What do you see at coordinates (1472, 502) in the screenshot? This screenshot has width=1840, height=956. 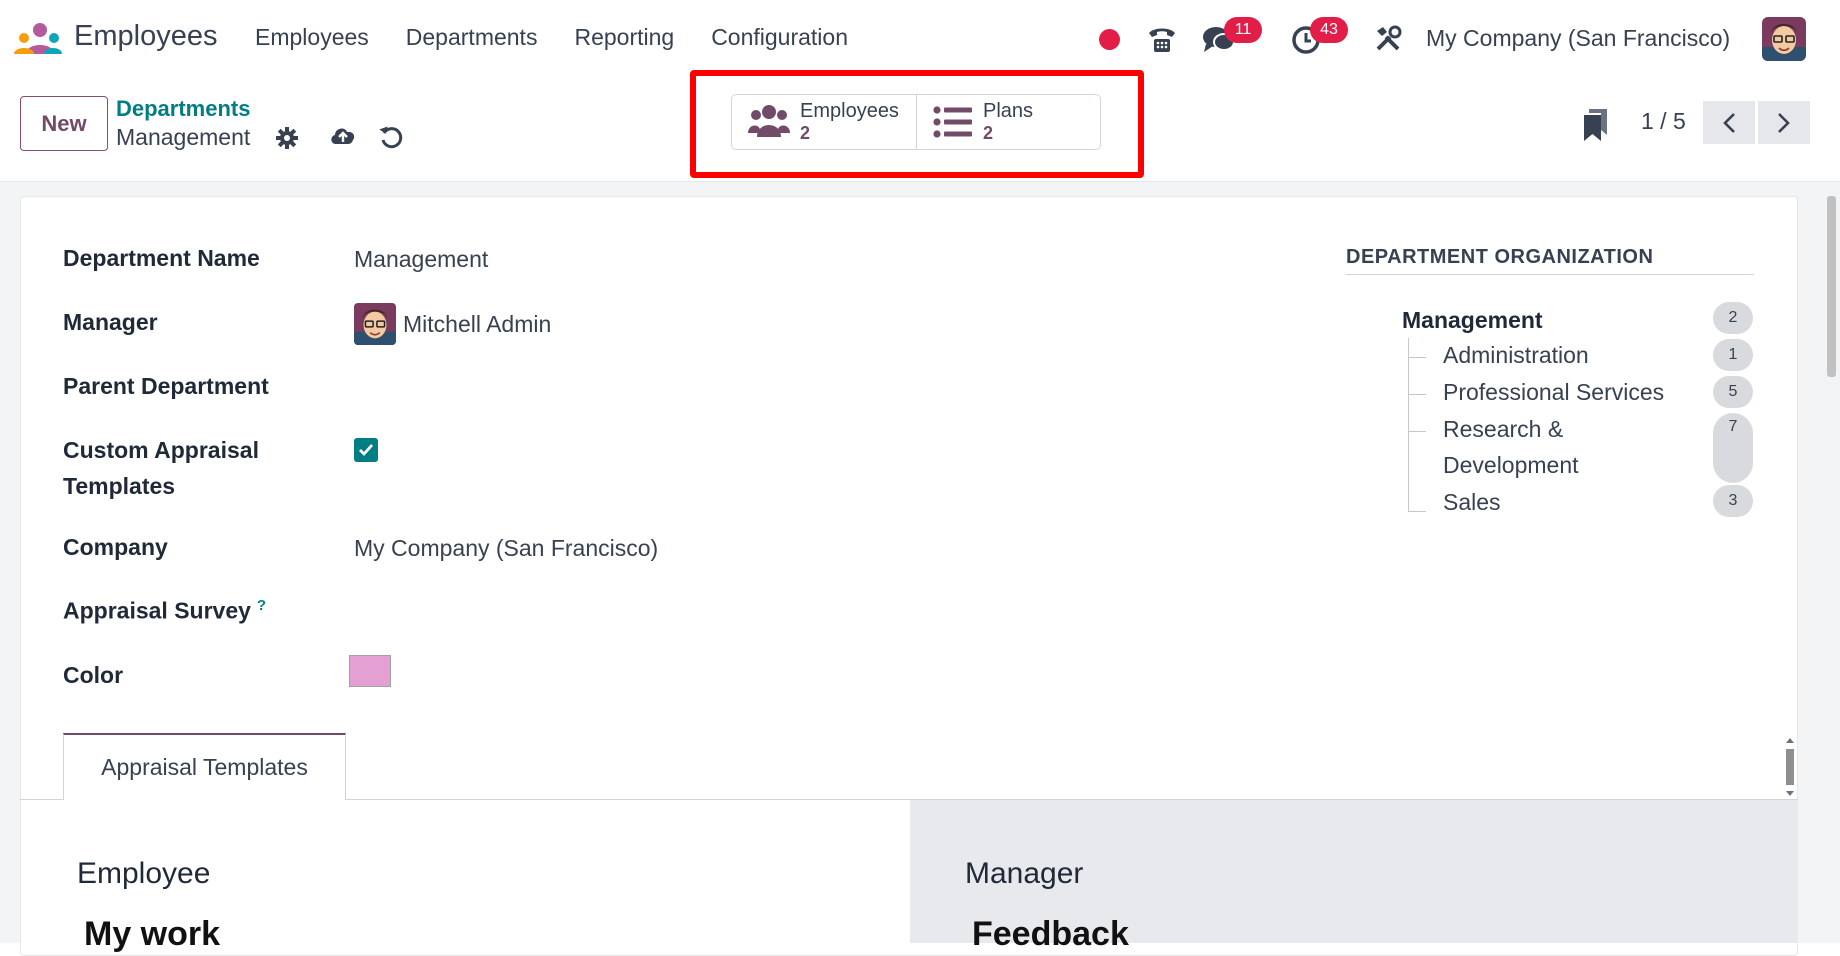 I see `org-child-sales: Sales` at bounding box center [1472, 502].